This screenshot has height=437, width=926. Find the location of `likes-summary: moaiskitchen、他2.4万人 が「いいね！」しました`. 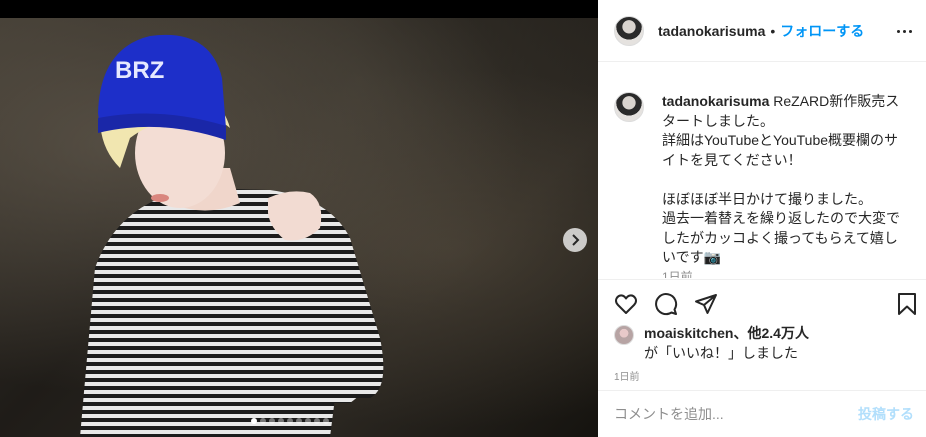

likes-summary: moaiskitchen、他2.4万人 が「いいね！」しました is located at coordinates (711, 343).